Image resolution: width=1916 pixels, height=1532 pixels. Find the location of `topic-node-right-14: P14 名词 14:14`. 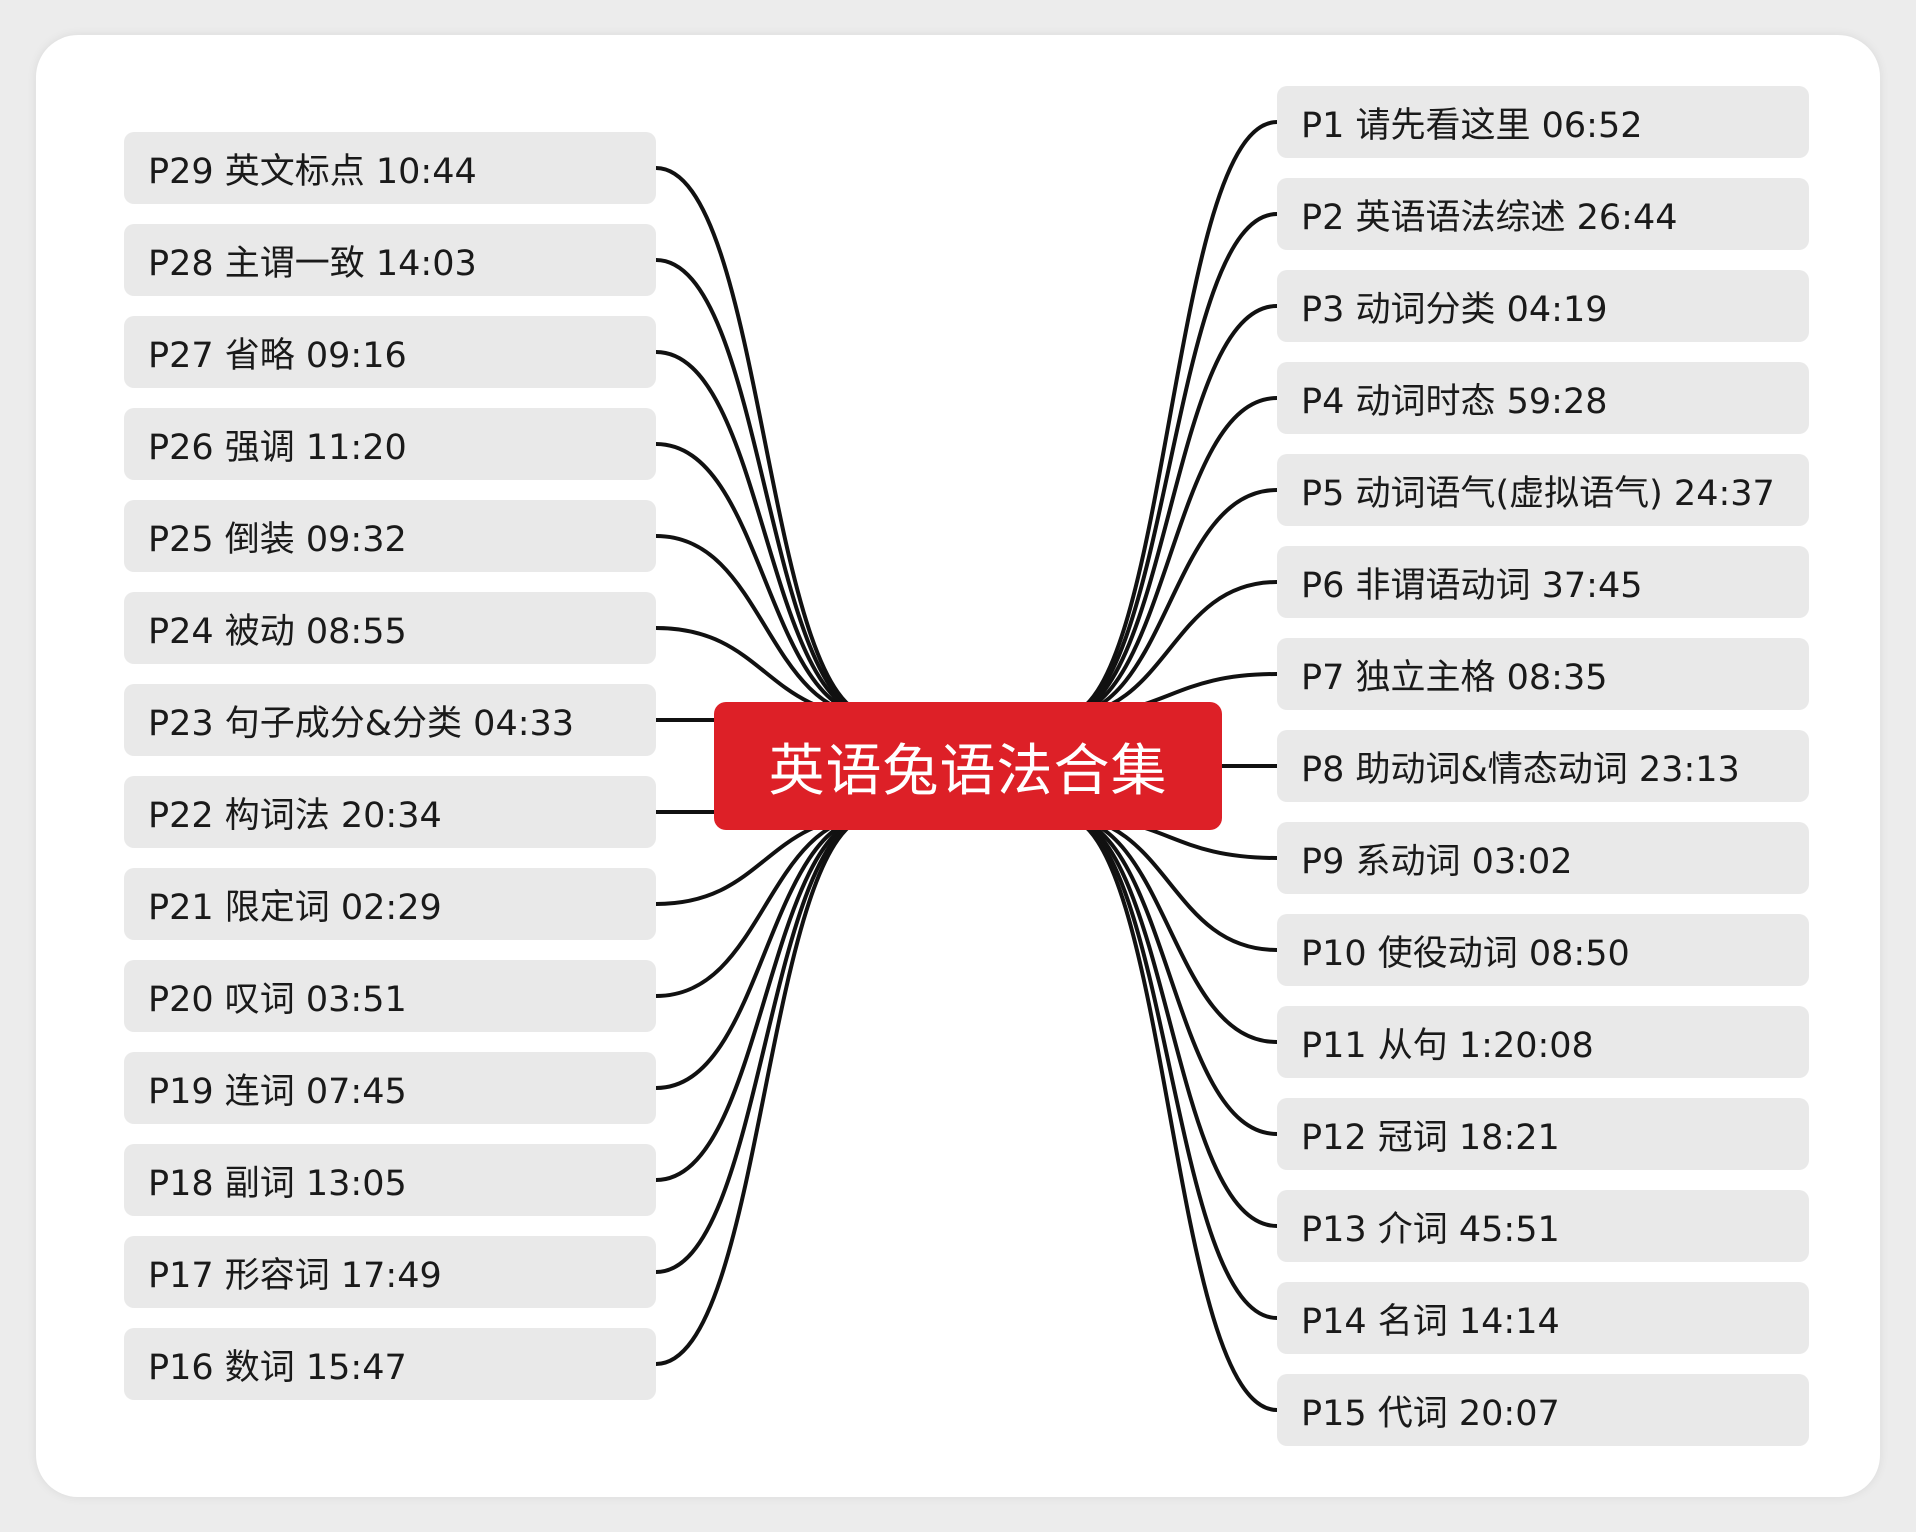

topic-node-right-14: P14 名词 14:14 is located at coordinates (1543, 1318).